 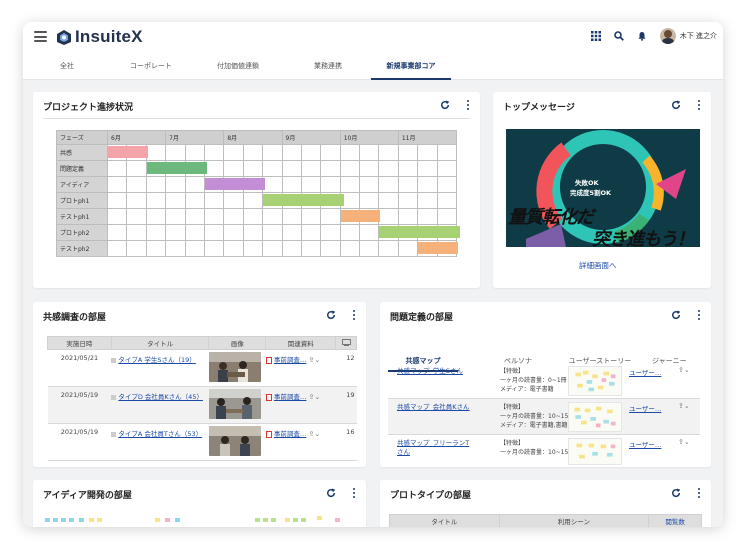 I want to click on tab-value-chain: 付加価値連鎖, so click(x=238, y=68).